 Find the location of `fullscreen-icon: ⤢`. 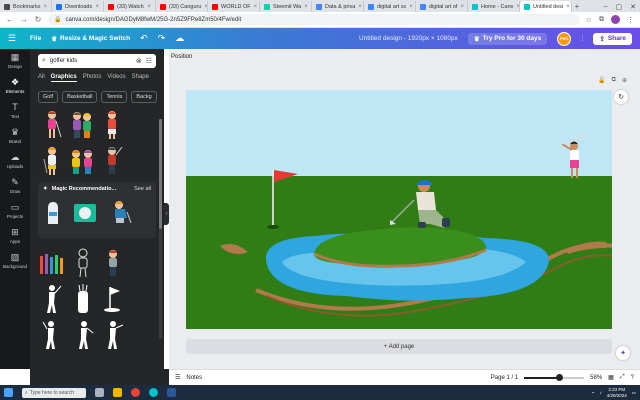

fullscreen-icon: ⤢ is located at coordinates (622, 377).